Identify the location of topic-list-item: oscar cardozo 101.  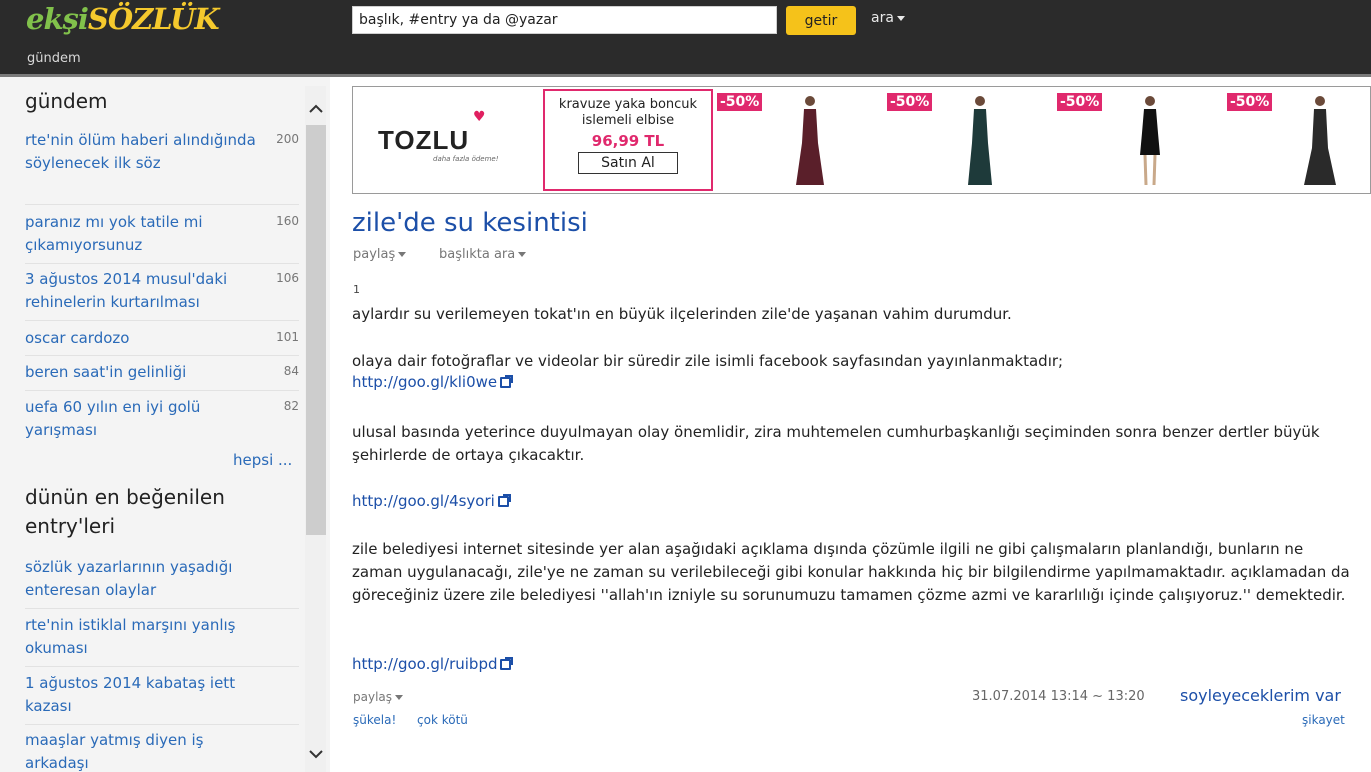
(162, 341).